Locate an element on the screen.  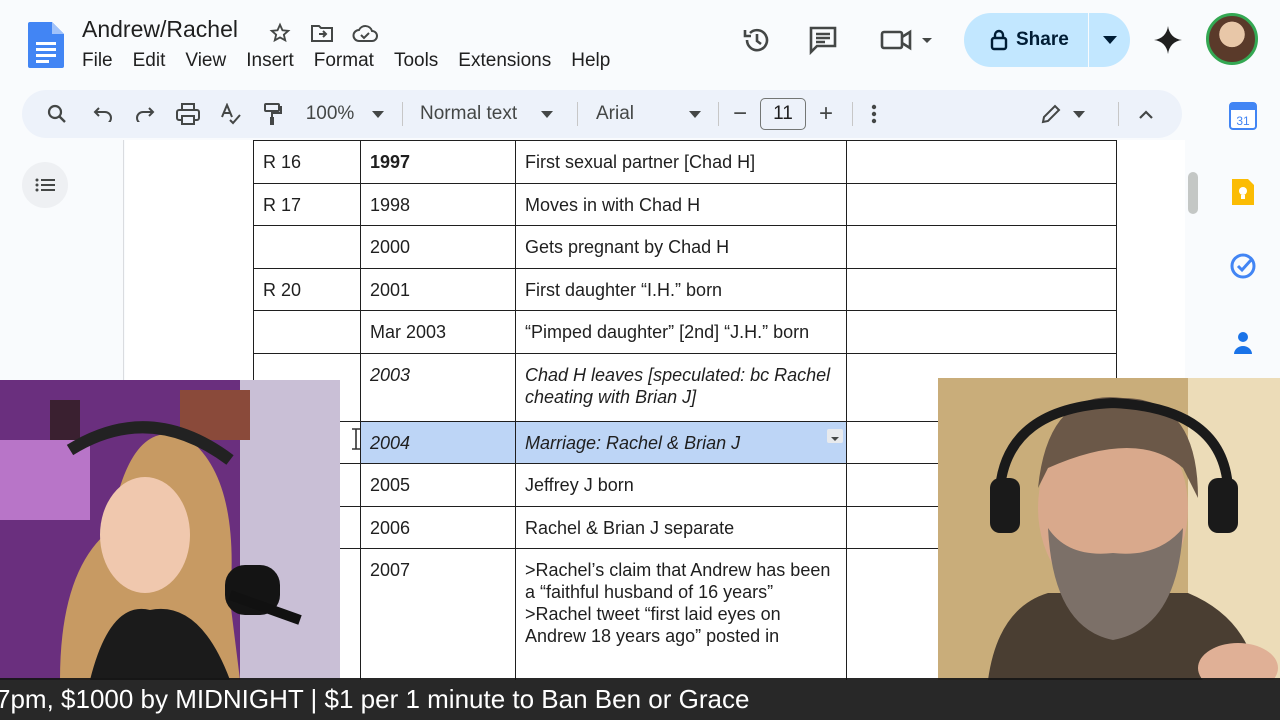
menu-file: File is located at coordinates (101, 61).